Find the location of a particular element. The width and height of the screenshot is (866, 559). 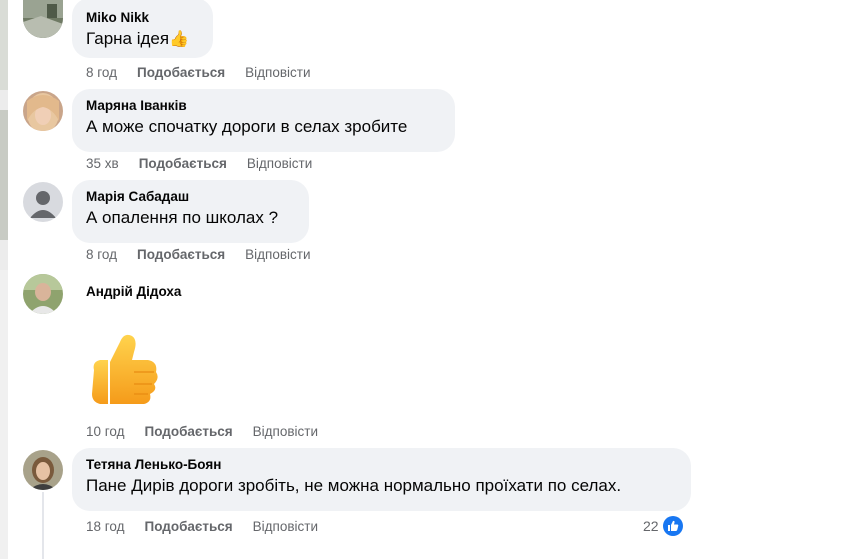

comment-actions: 10 год Подобається Відповісти is located at coordinates (202, 432).